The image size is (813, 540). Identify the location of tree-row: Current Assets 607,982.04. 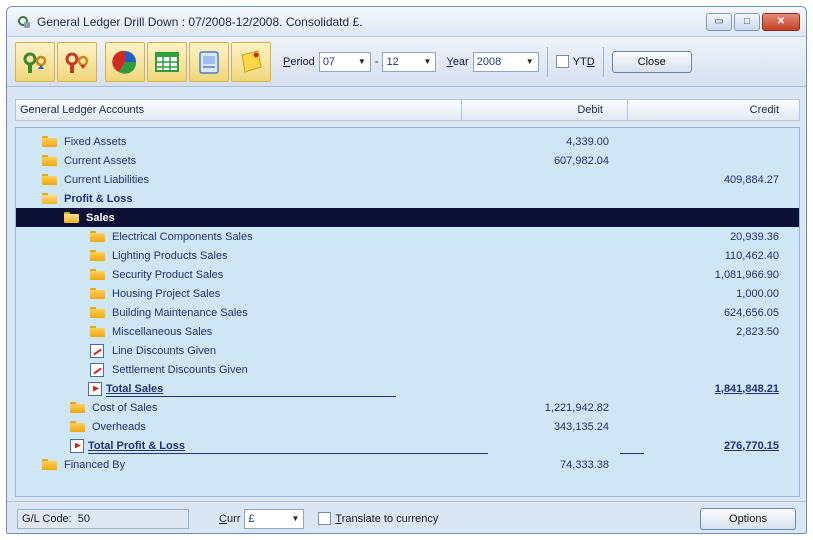
(407, 160).